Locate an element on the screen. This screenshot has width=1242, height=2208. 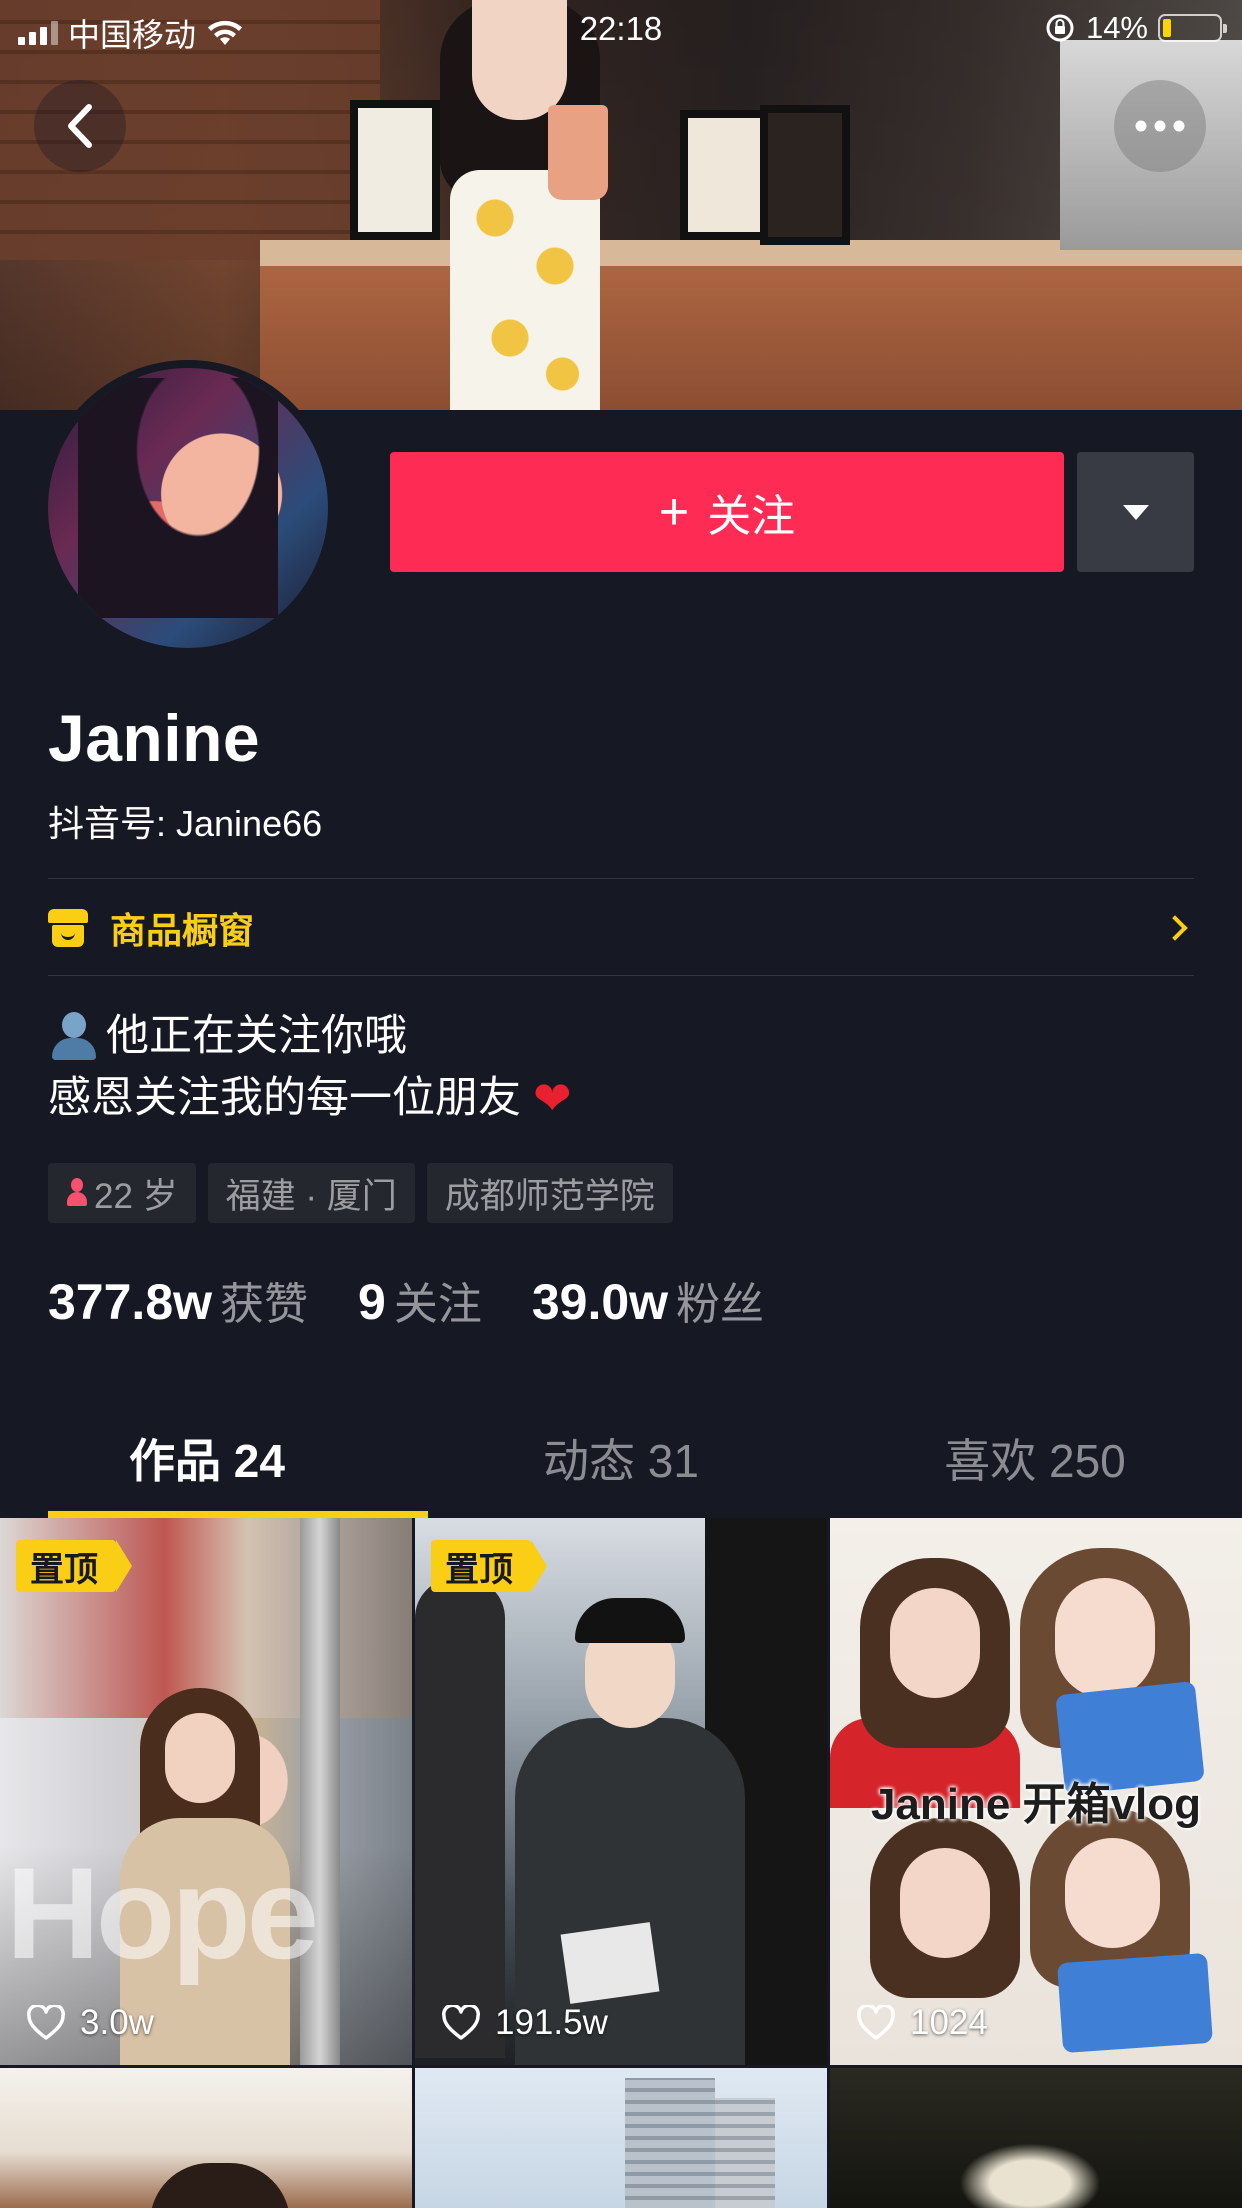
profile-tabs: 作品 24 动态 31 喜欢 250 is located at coordinates (621, 1458).